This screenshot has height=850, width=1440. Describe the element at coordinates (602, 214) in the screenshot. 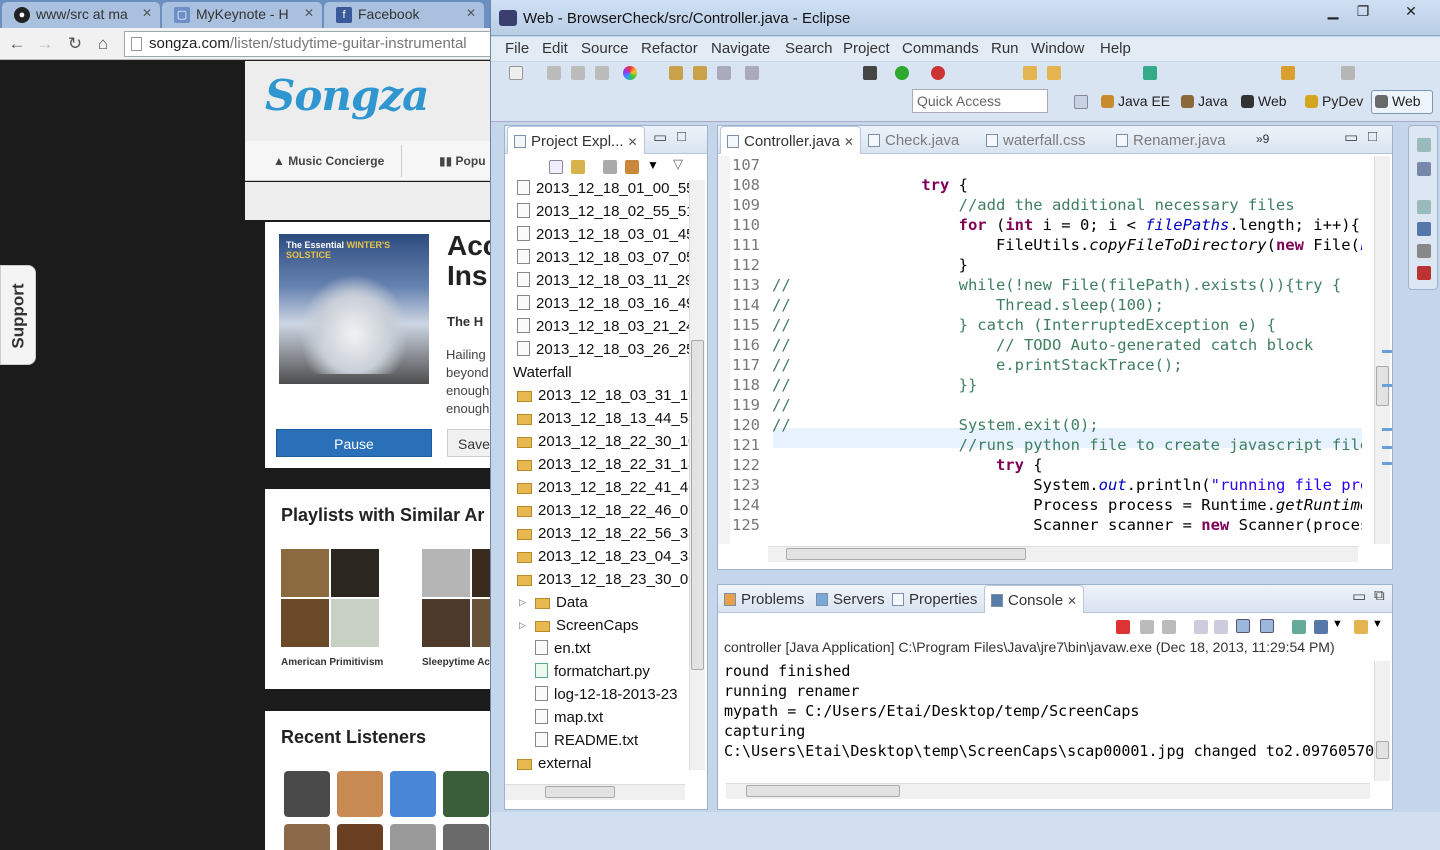

I see `tree-item: 2013_12_18_02_55_51` at that location.